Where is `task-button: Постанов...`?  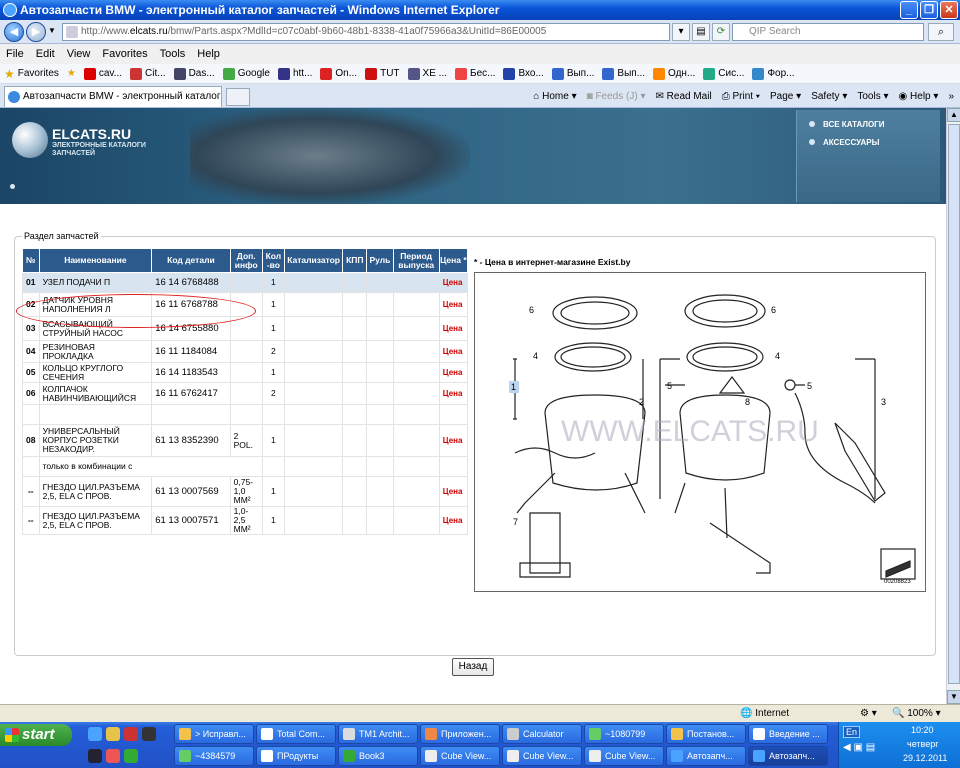
task-button: Постанов... is located at coordinates (706, 734).